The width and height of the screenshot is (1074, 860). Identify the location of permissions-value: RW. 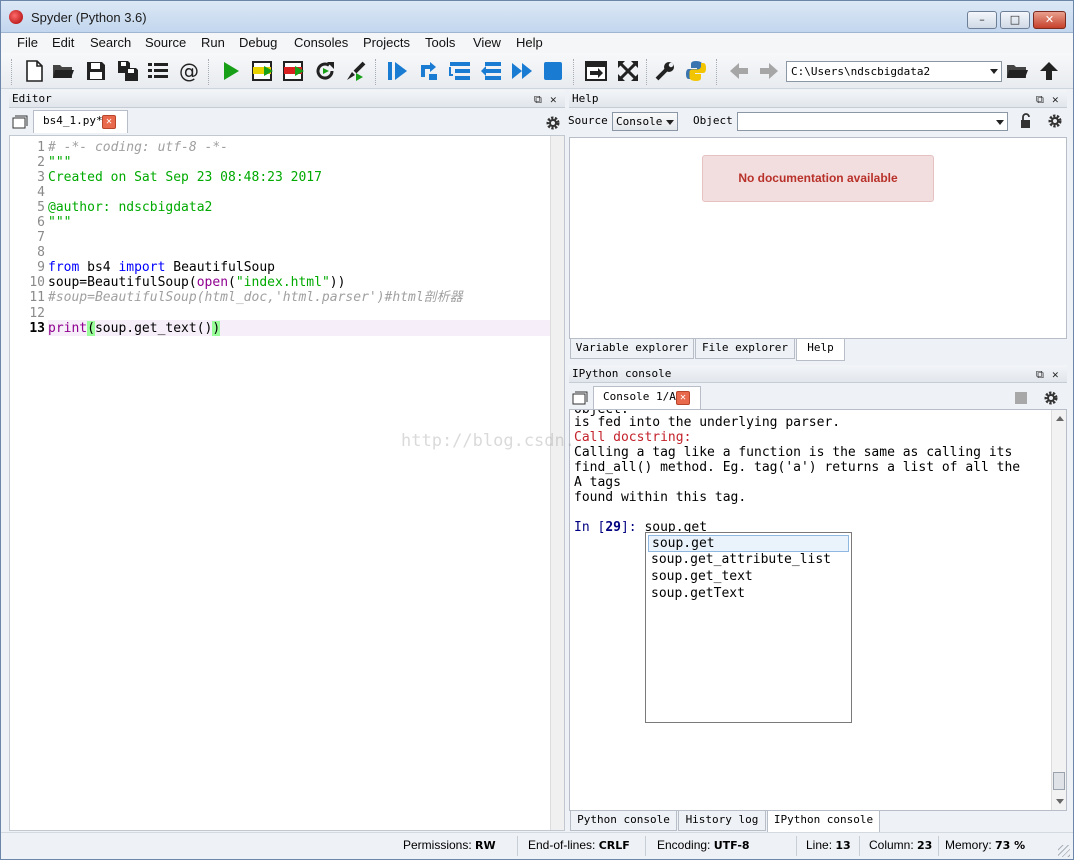
(485, 845).